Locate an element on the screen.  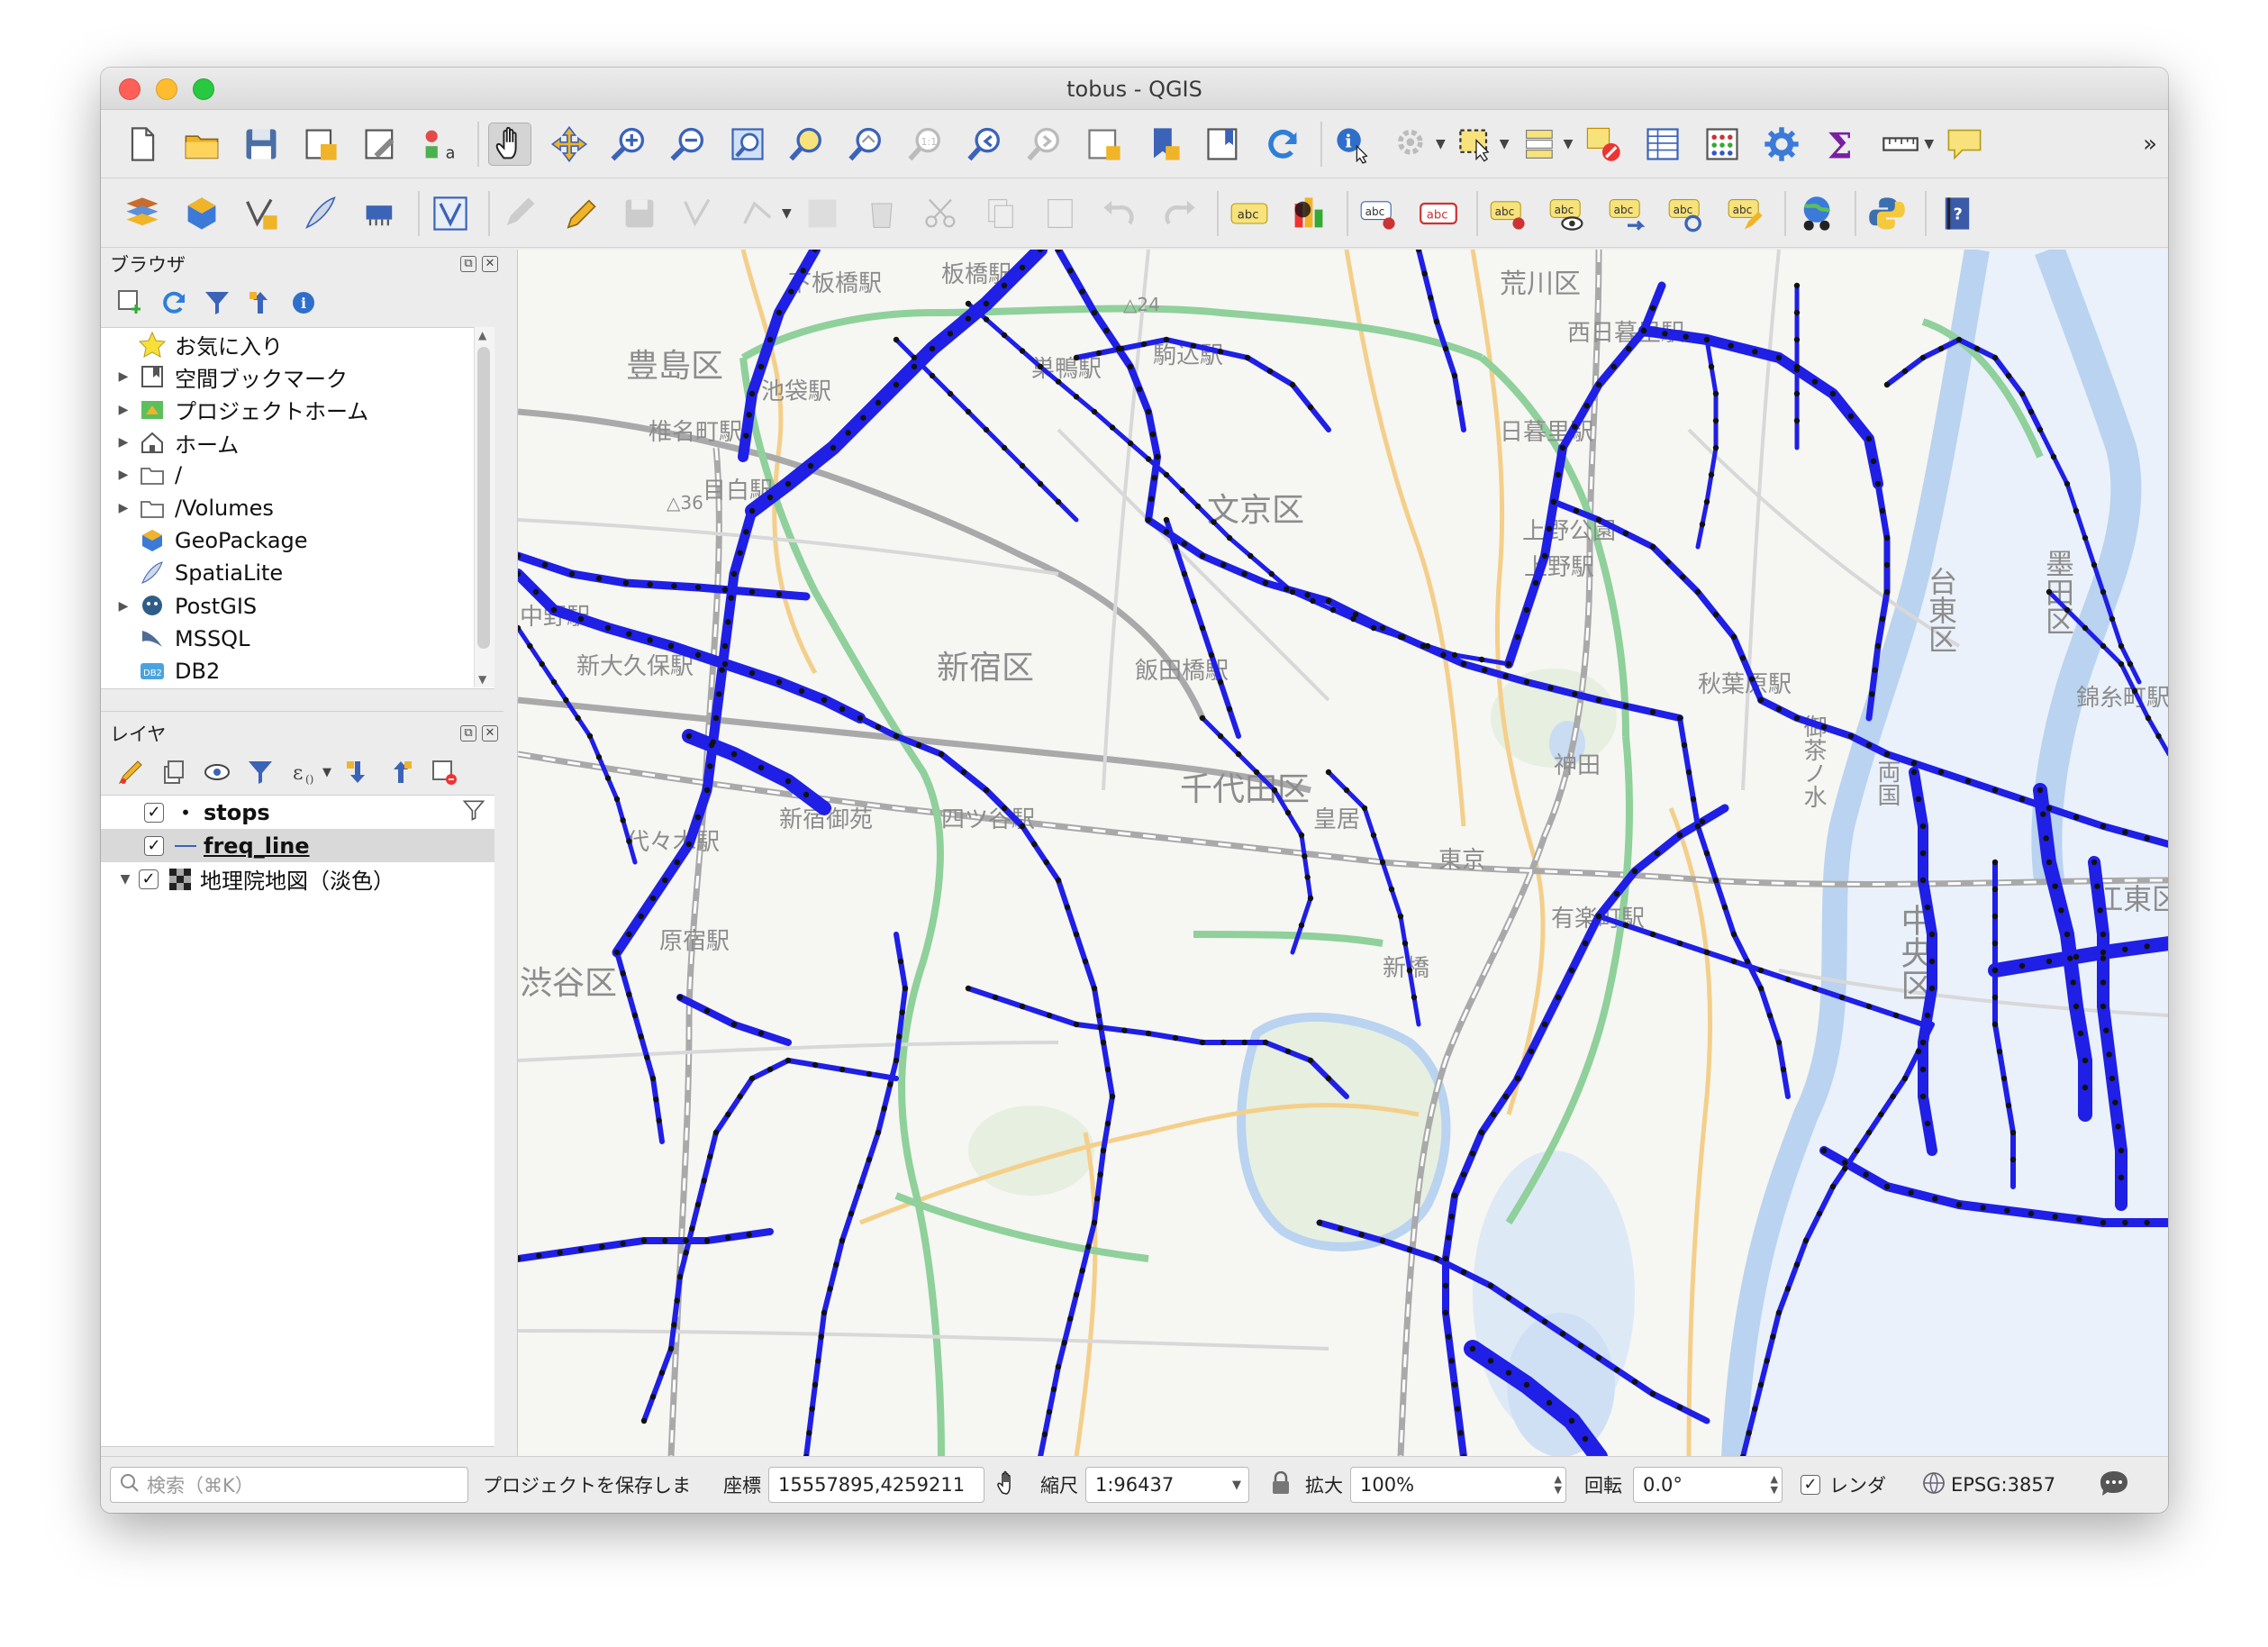
toggle-editing-icon is located at coordinates (580, 213).